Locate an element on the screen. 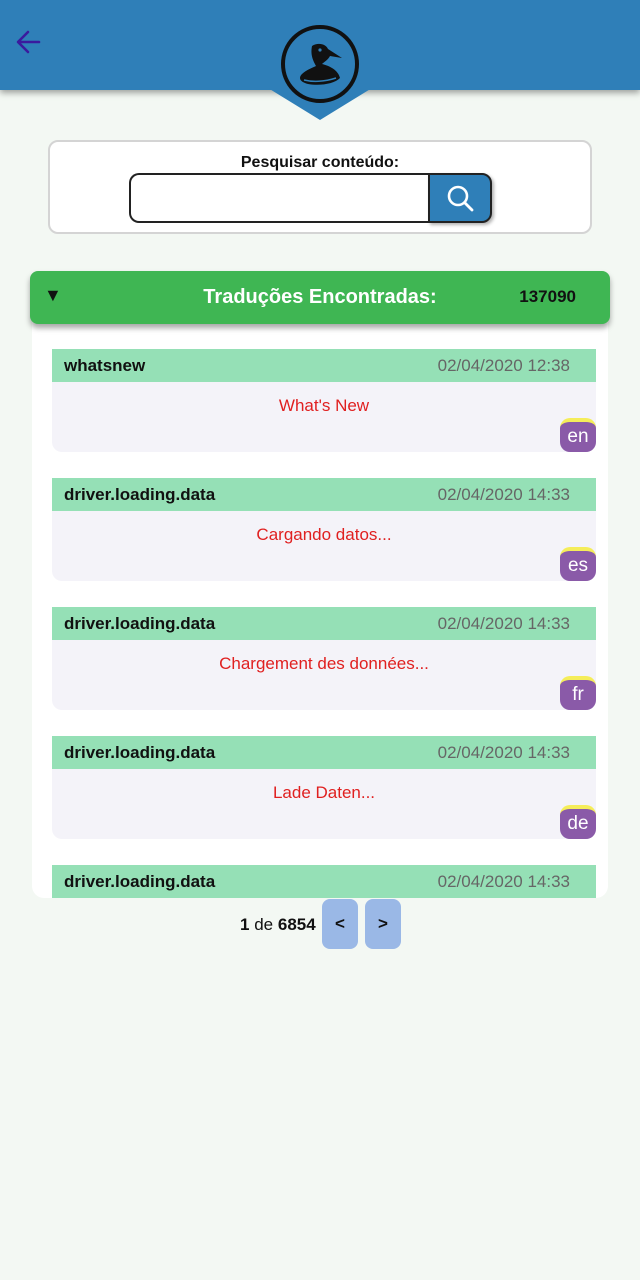 This screenshot has height=1280, width=640. app-logo is located at coordinates (320, 64).